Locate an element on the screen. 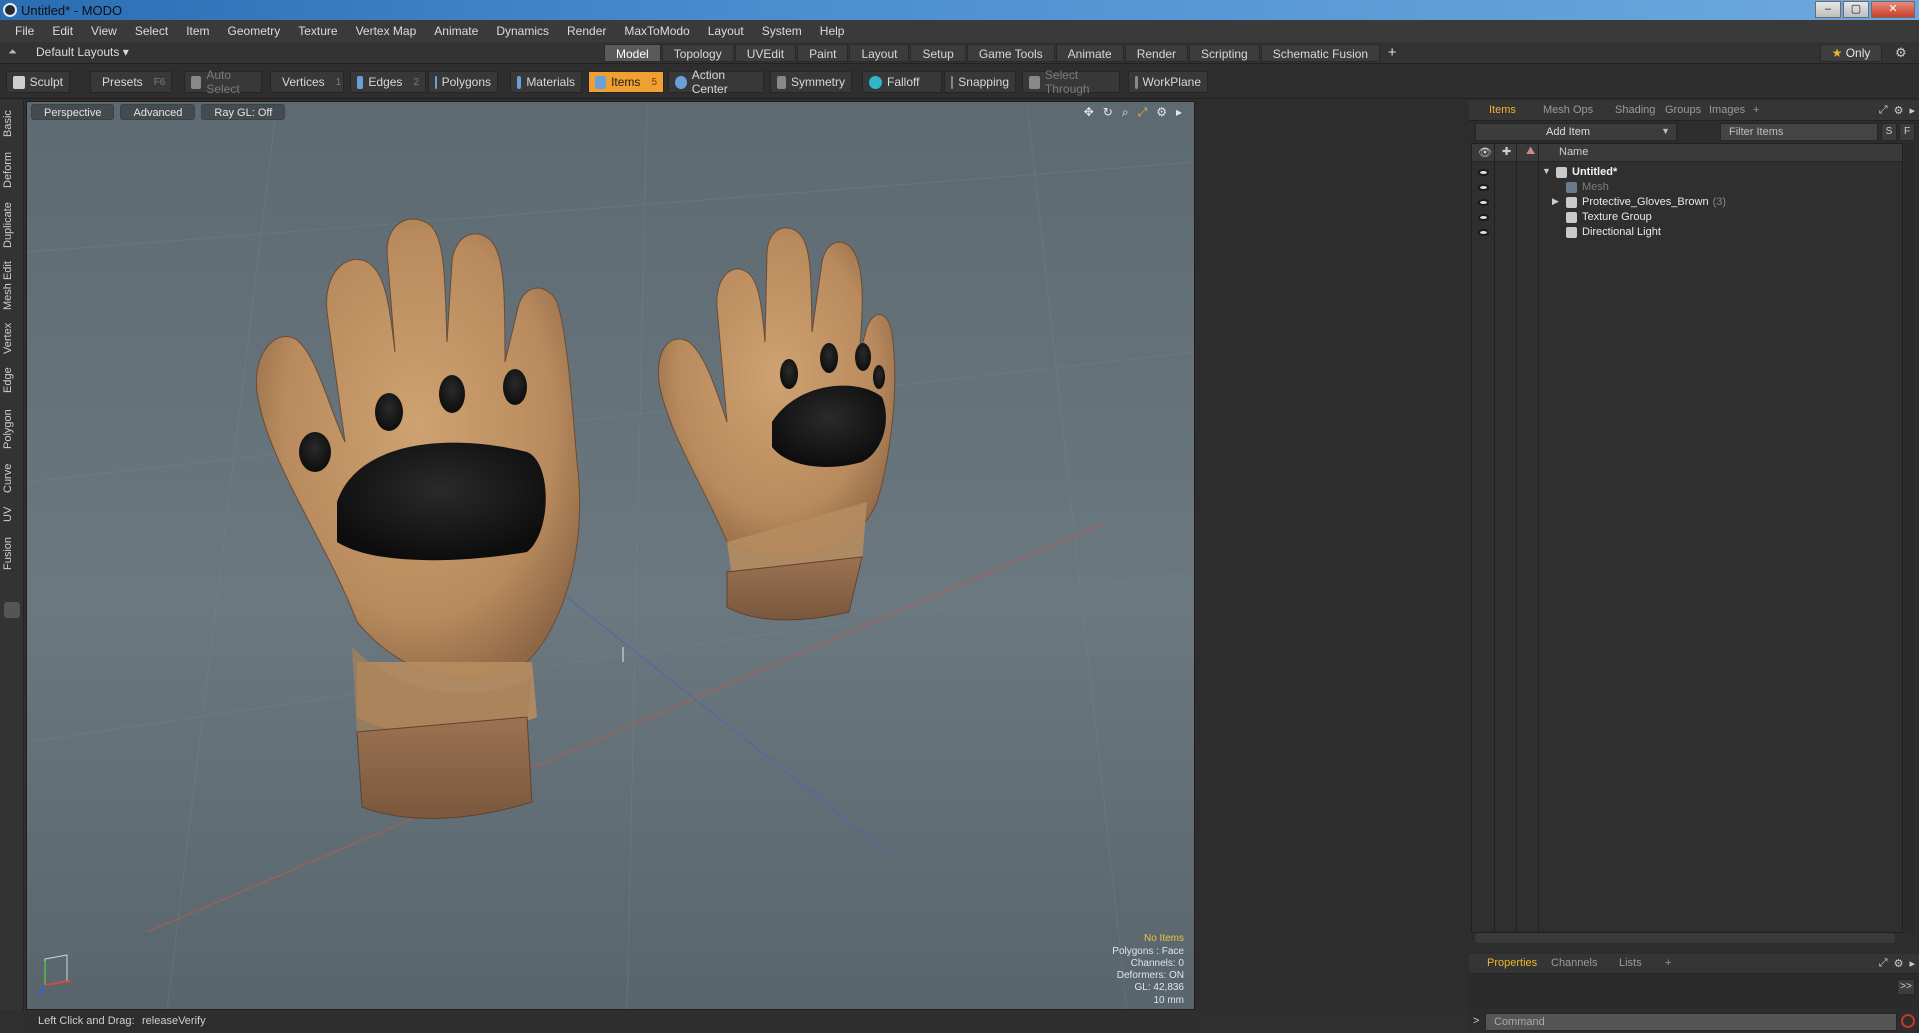 The width and height of the screenshot is (1919, 1033). shading-mode-dropdown: Advanced is located at coordinates (158, 112).